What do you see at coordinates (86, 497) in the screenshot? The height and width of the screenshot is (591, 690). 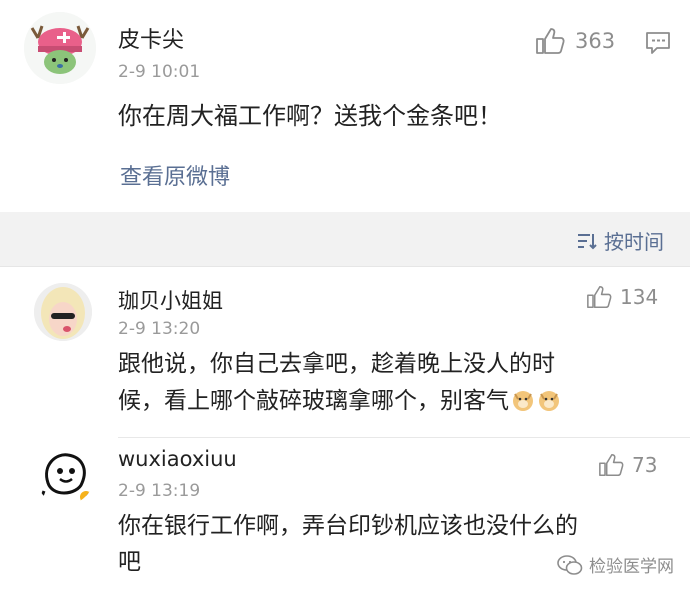 I see `verified-badge-icon` at bounding box center [86, 497].